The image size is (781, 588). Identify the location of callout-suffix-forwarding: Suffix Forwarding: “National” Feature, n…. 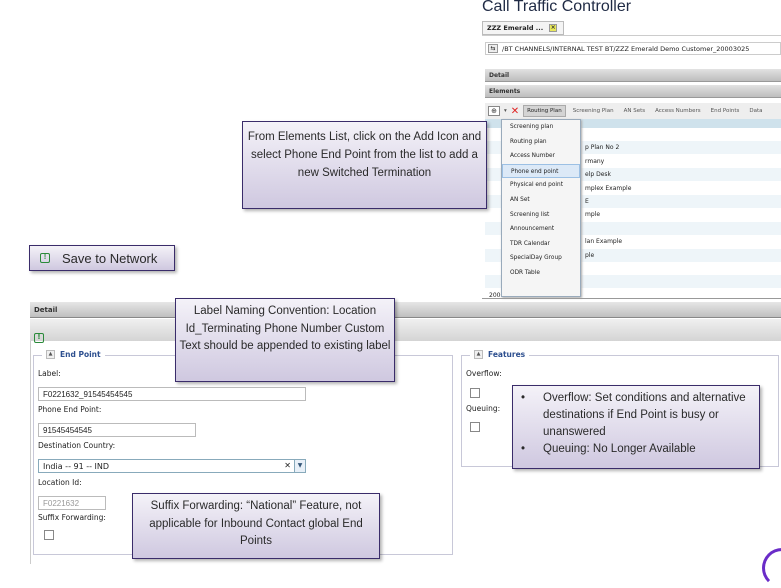
(256, 526).